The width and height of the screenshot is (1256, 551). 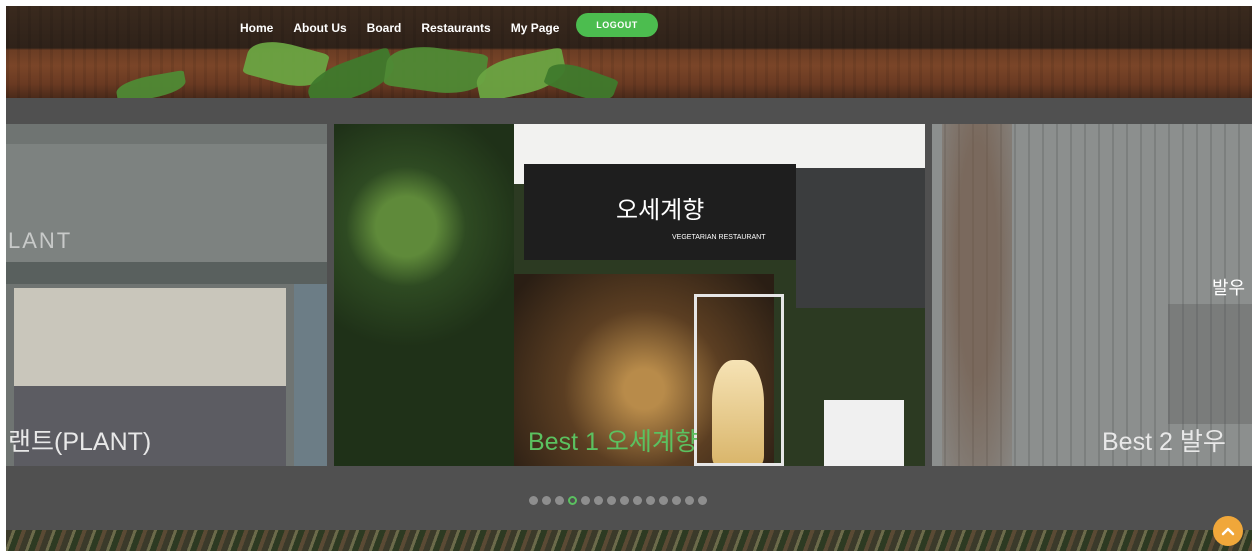 What do you see at coordinates (80, 442) in the screenshot?
I see `slide-caption: 랜트(PLANT)` at bounding box center [80, 442].